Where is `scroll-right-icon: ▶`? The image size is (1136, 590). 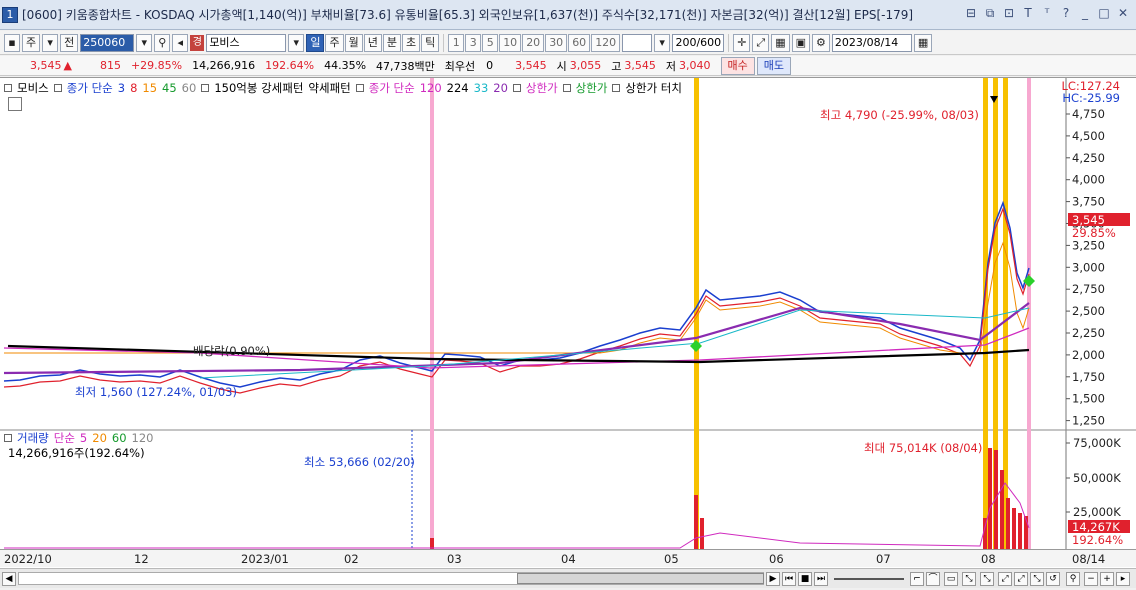 scroll-right-icon: ▶ is located at coordinates (773, 579).